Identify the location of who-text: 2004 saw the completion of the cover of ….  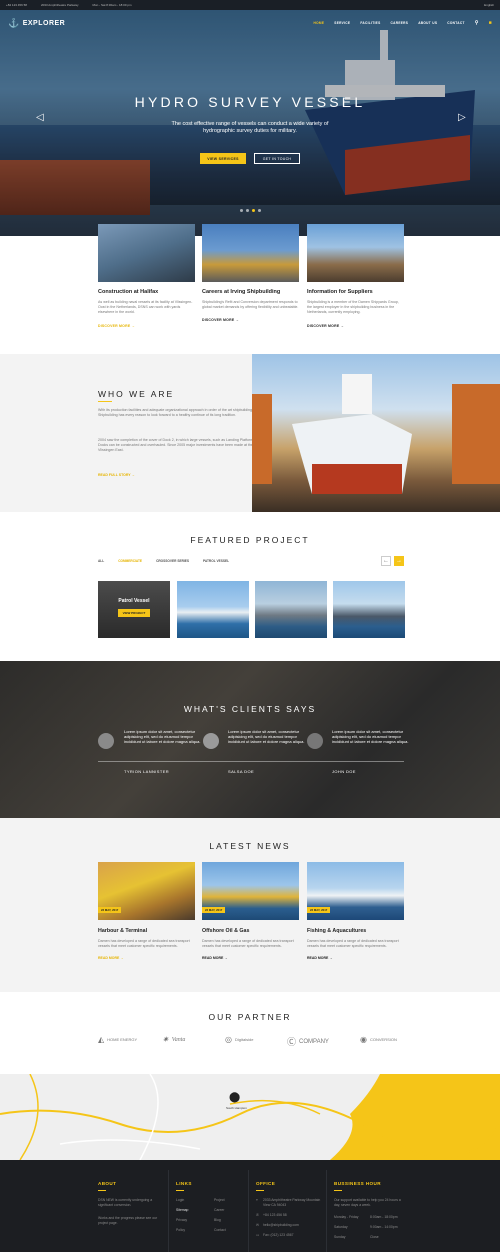
(176, 445).